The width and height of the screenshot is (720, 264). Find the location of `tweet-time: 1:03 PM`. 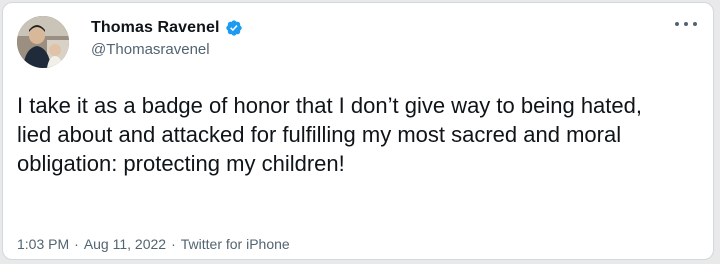

tweet-time: 1:03 PM is located at coordinates (43, 244).